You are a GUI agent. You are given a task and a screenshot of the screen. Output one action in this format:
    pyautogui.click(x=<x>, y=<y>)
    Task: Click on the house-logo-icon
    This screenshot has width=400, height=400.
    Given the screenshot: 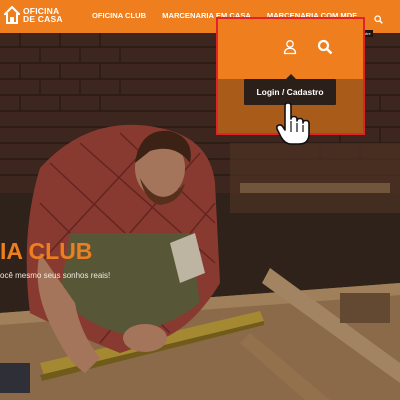 What is the action you would take?
    pyautogui.click(x=12, y=14)
    